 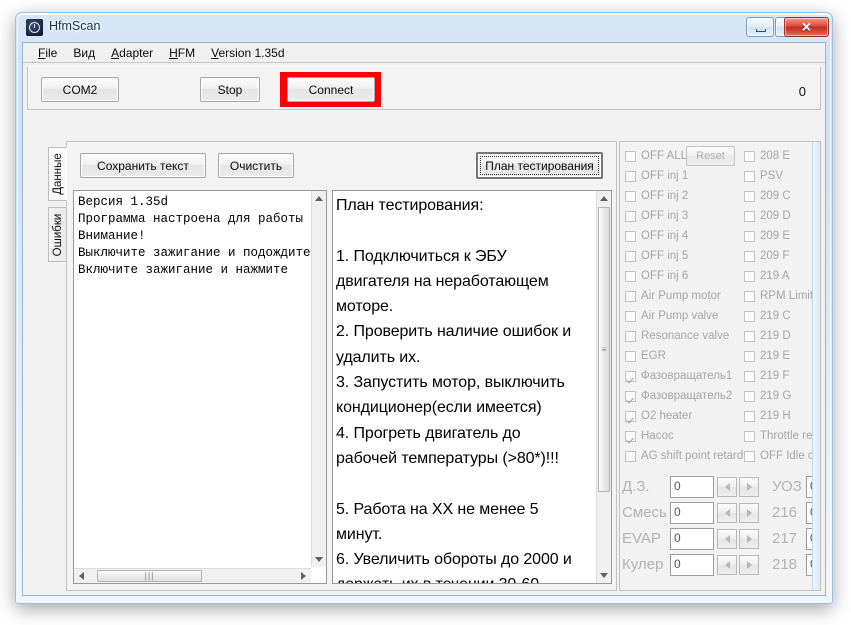 What do you see at coordinates (80, 89) in the screenshot?
I see `com-port-button: COM2` at bounding box center [80, 89].